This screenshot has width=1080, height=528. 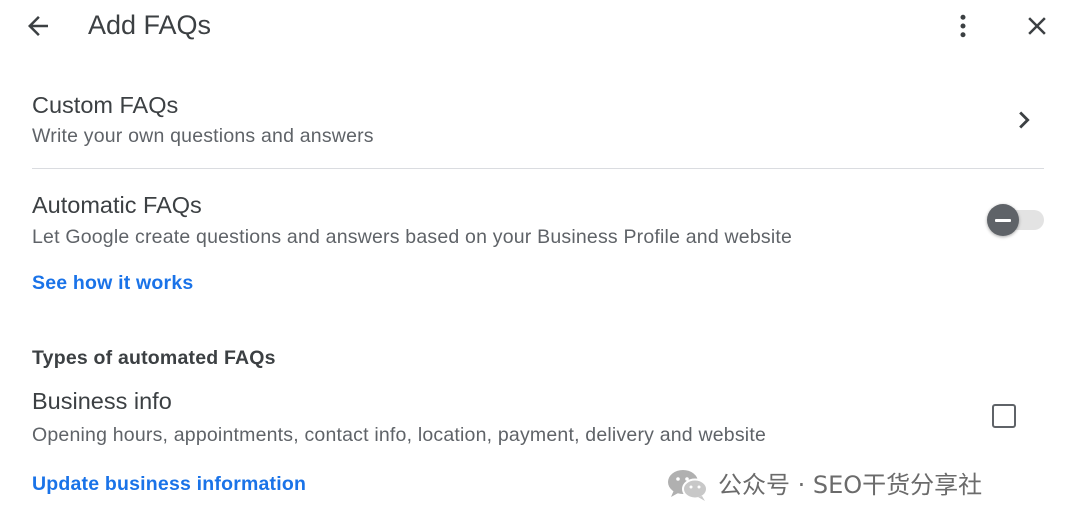 What do you see at coordinates (688, 485) in the screenshot?
I see `wechat-icon` at bounding box center [688, 485].